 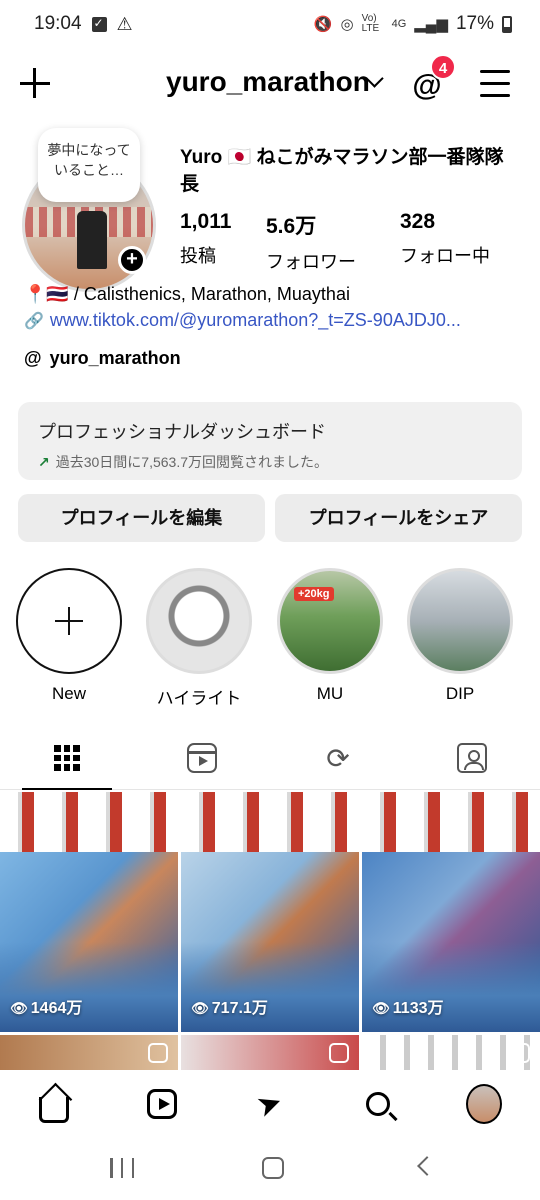 I want to click on system-home-icon, so click(x=273, y=1168).